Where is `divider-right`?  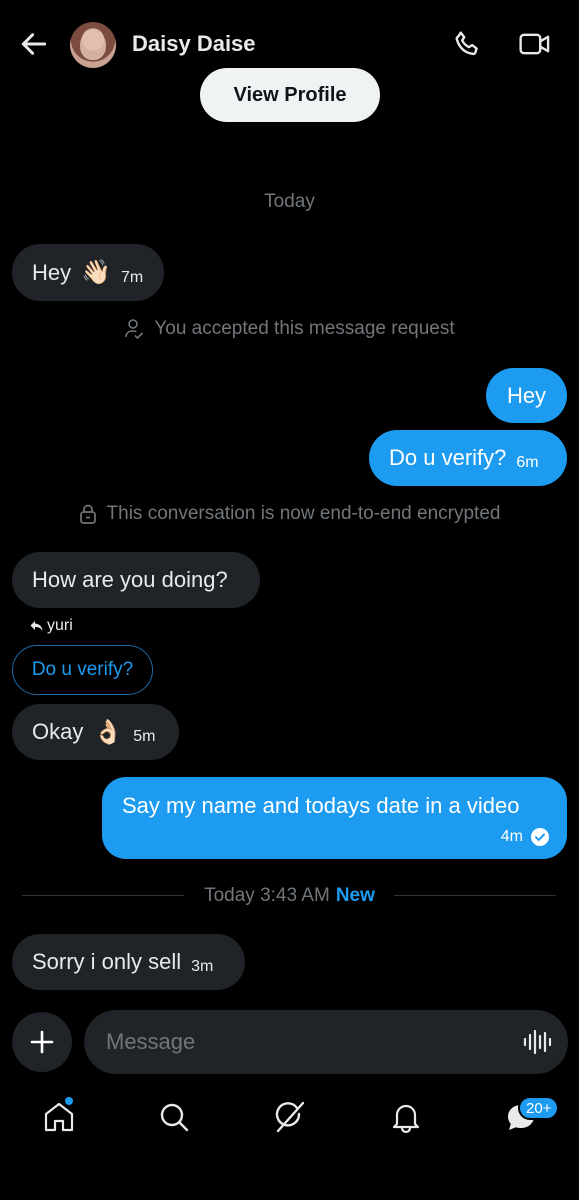 divider-right is located at coordinates (475, 895).